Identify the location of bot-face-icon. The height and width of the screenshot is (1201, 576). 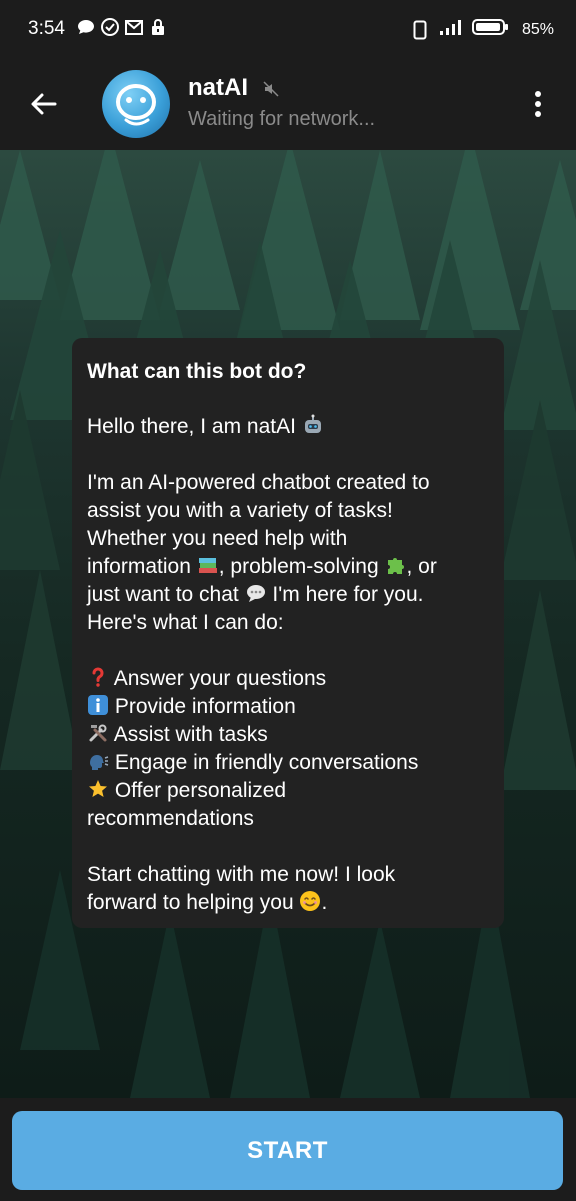
(136, 105).